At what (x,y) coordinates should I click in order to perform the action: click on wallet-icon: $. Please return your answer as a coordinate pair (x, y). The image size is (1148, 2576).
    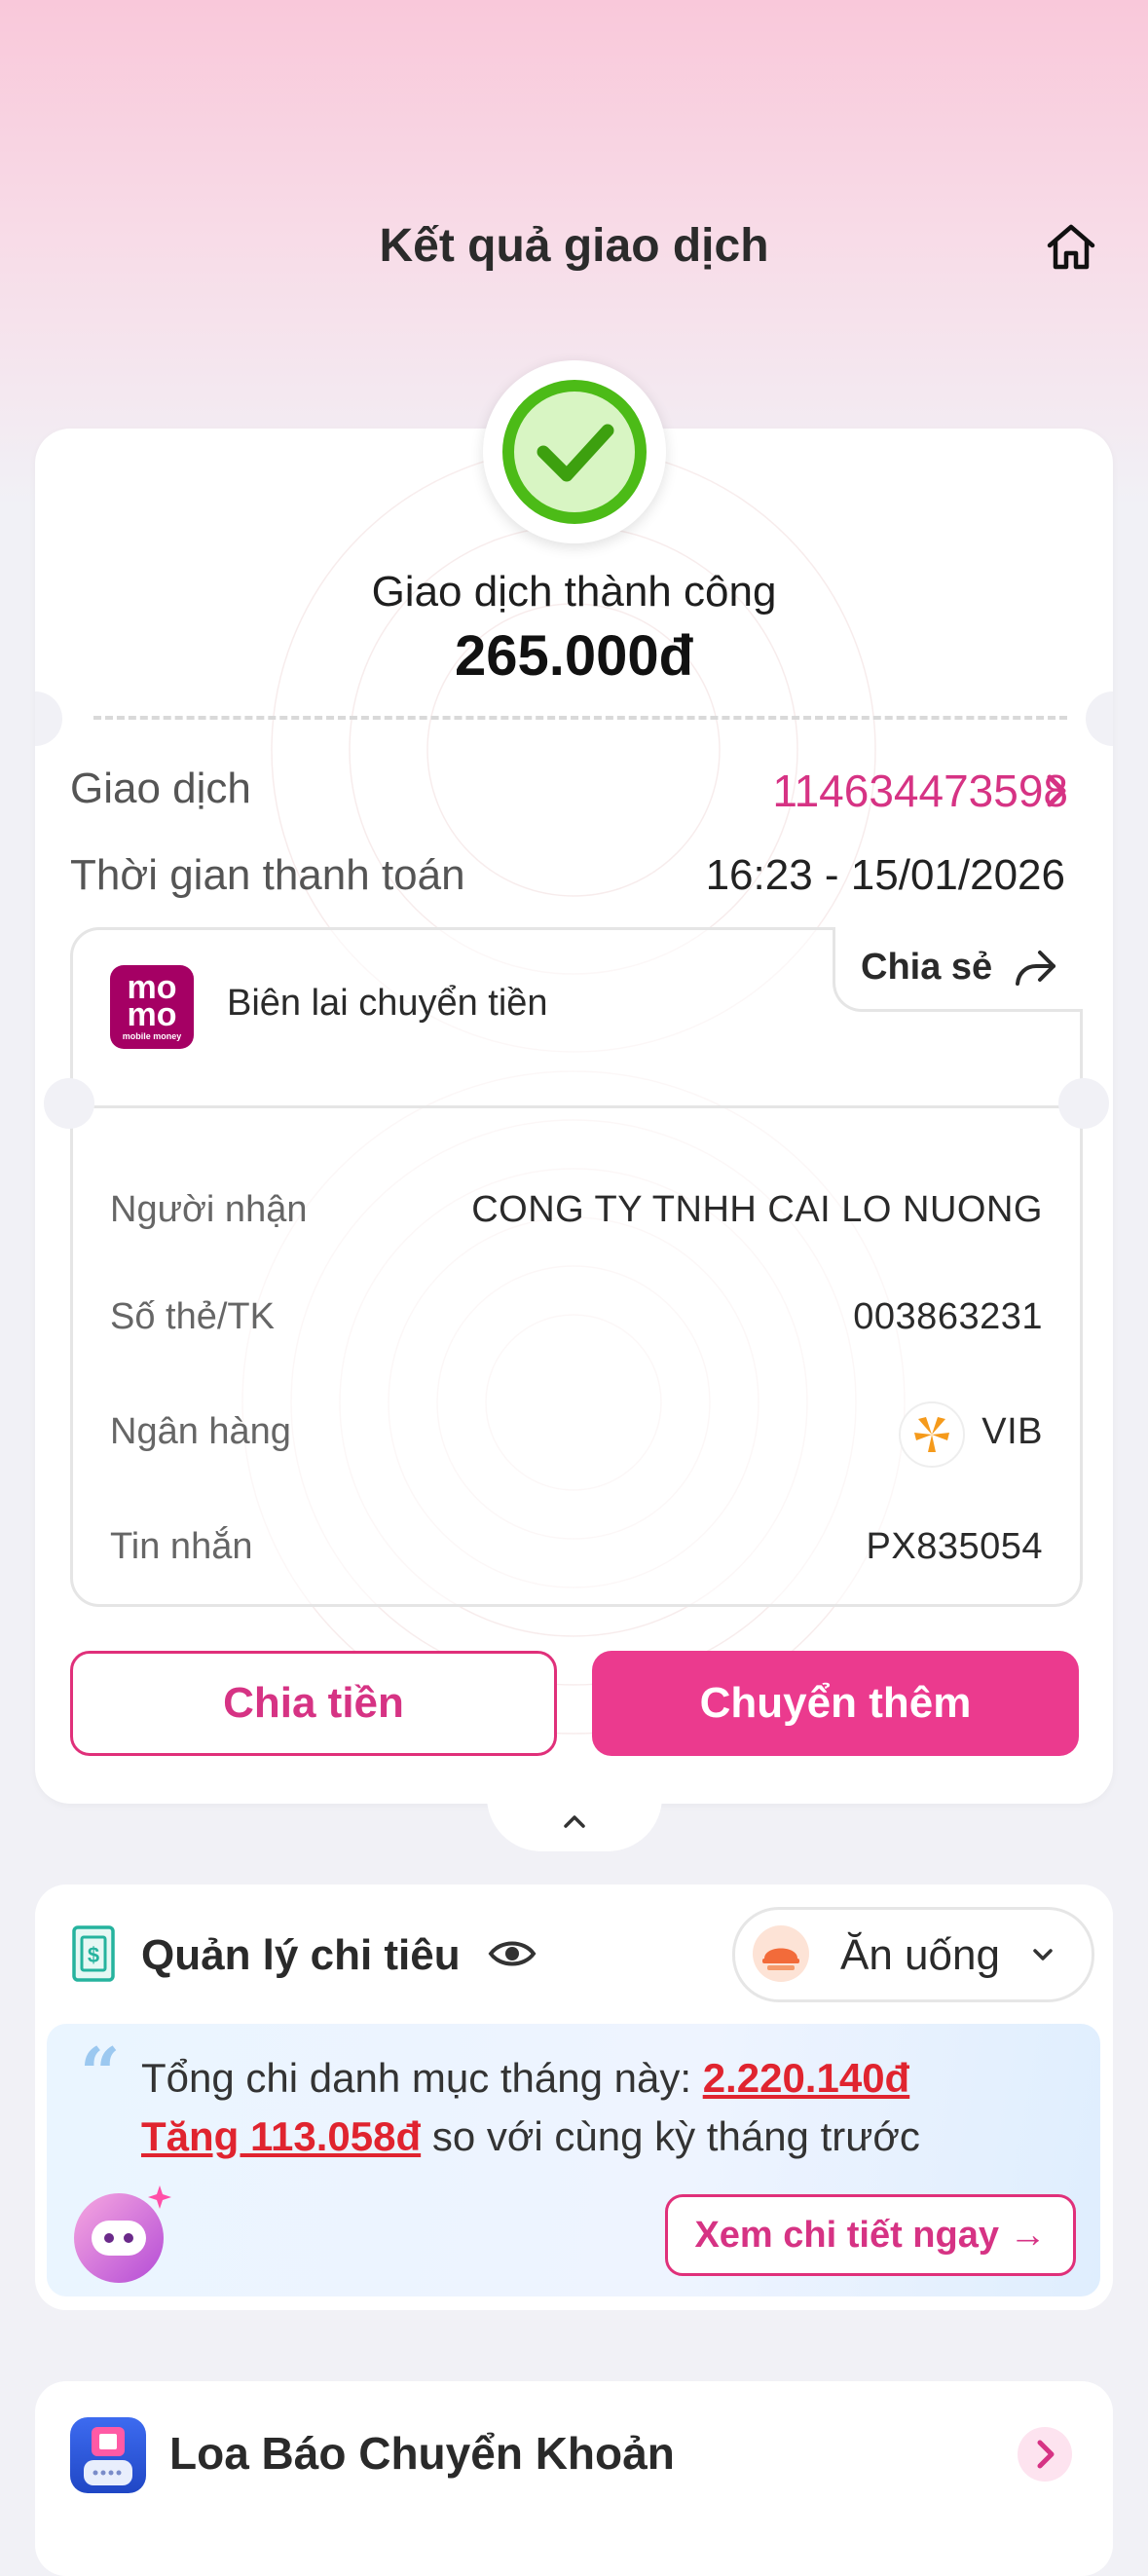
    Looking at the image, I should click on (94, 1953).